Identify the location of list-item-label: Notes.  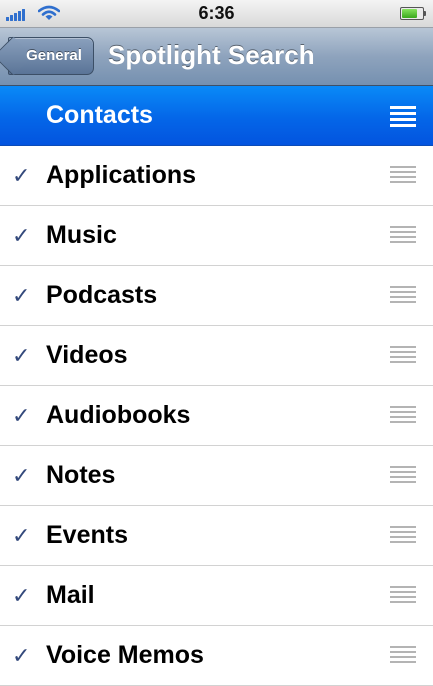
(81, 475).